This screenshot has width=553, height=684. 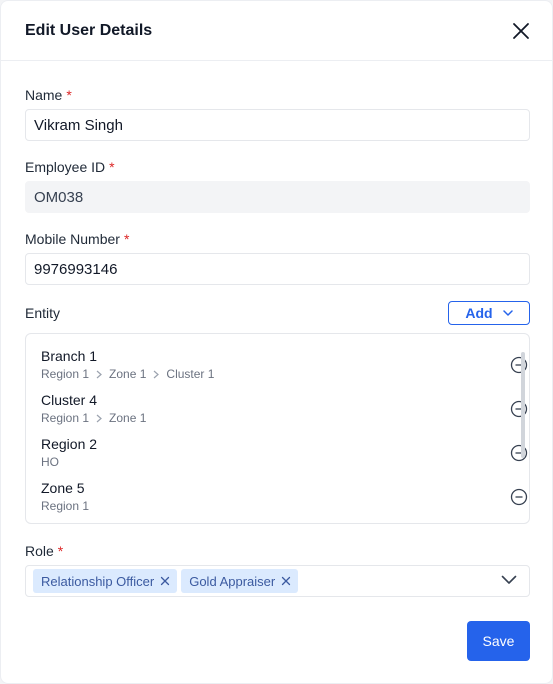 What do you see at coordinates (69, 444) in the screenshot?
I see `entity-name: Region 2` at bounding box center [69, 444].